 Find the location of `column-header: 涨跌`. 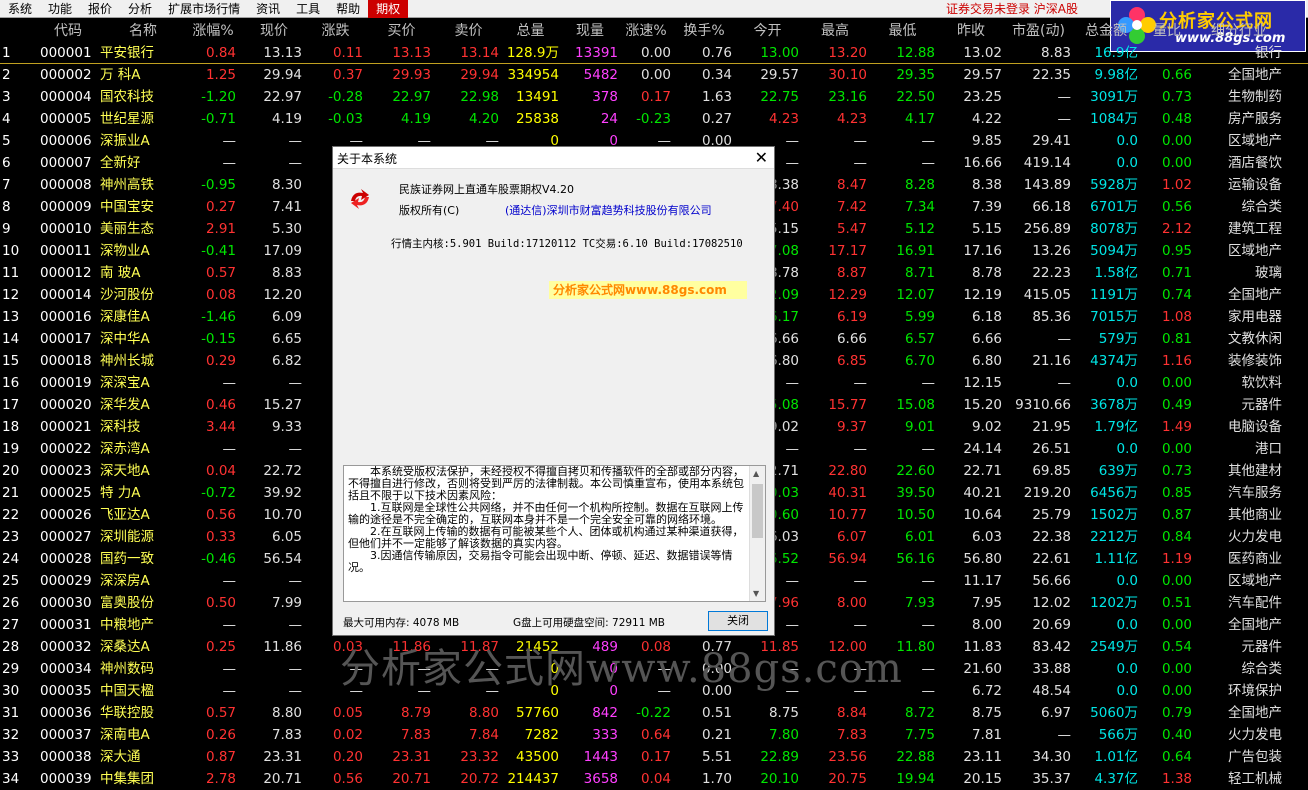

column-header: 涨跌 is located at coordinates (335, 31).